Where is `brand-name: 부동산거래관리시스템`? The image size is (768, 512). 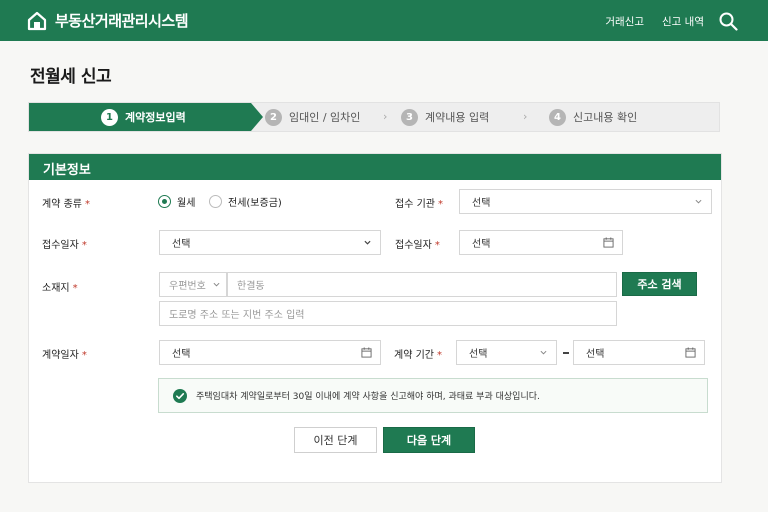
brand-name: 부동산거래관리시스템 is located at coordinates (122, 21).